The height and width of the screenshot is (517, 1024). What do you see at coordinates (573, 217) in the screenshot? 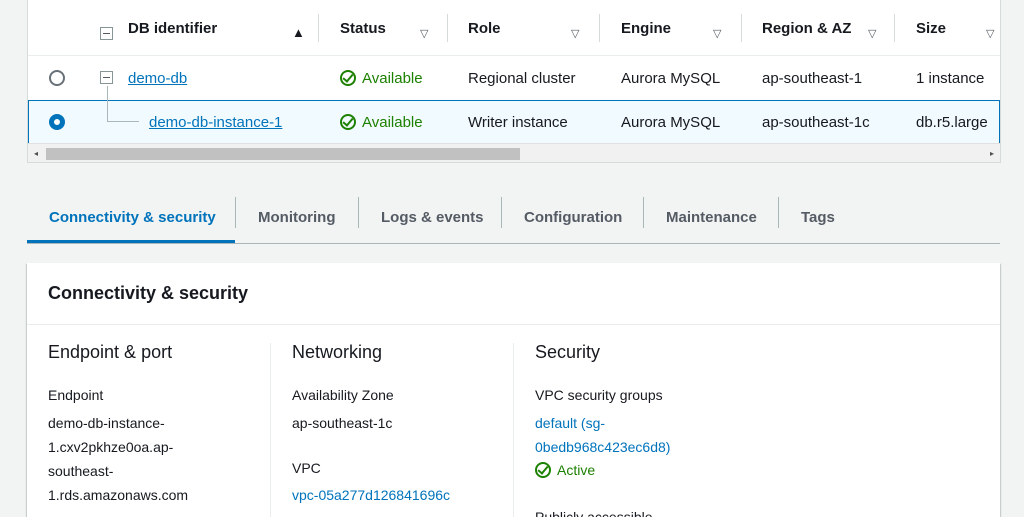
I see `tab-configuration: Configuration` at bounding box center [573, 217].